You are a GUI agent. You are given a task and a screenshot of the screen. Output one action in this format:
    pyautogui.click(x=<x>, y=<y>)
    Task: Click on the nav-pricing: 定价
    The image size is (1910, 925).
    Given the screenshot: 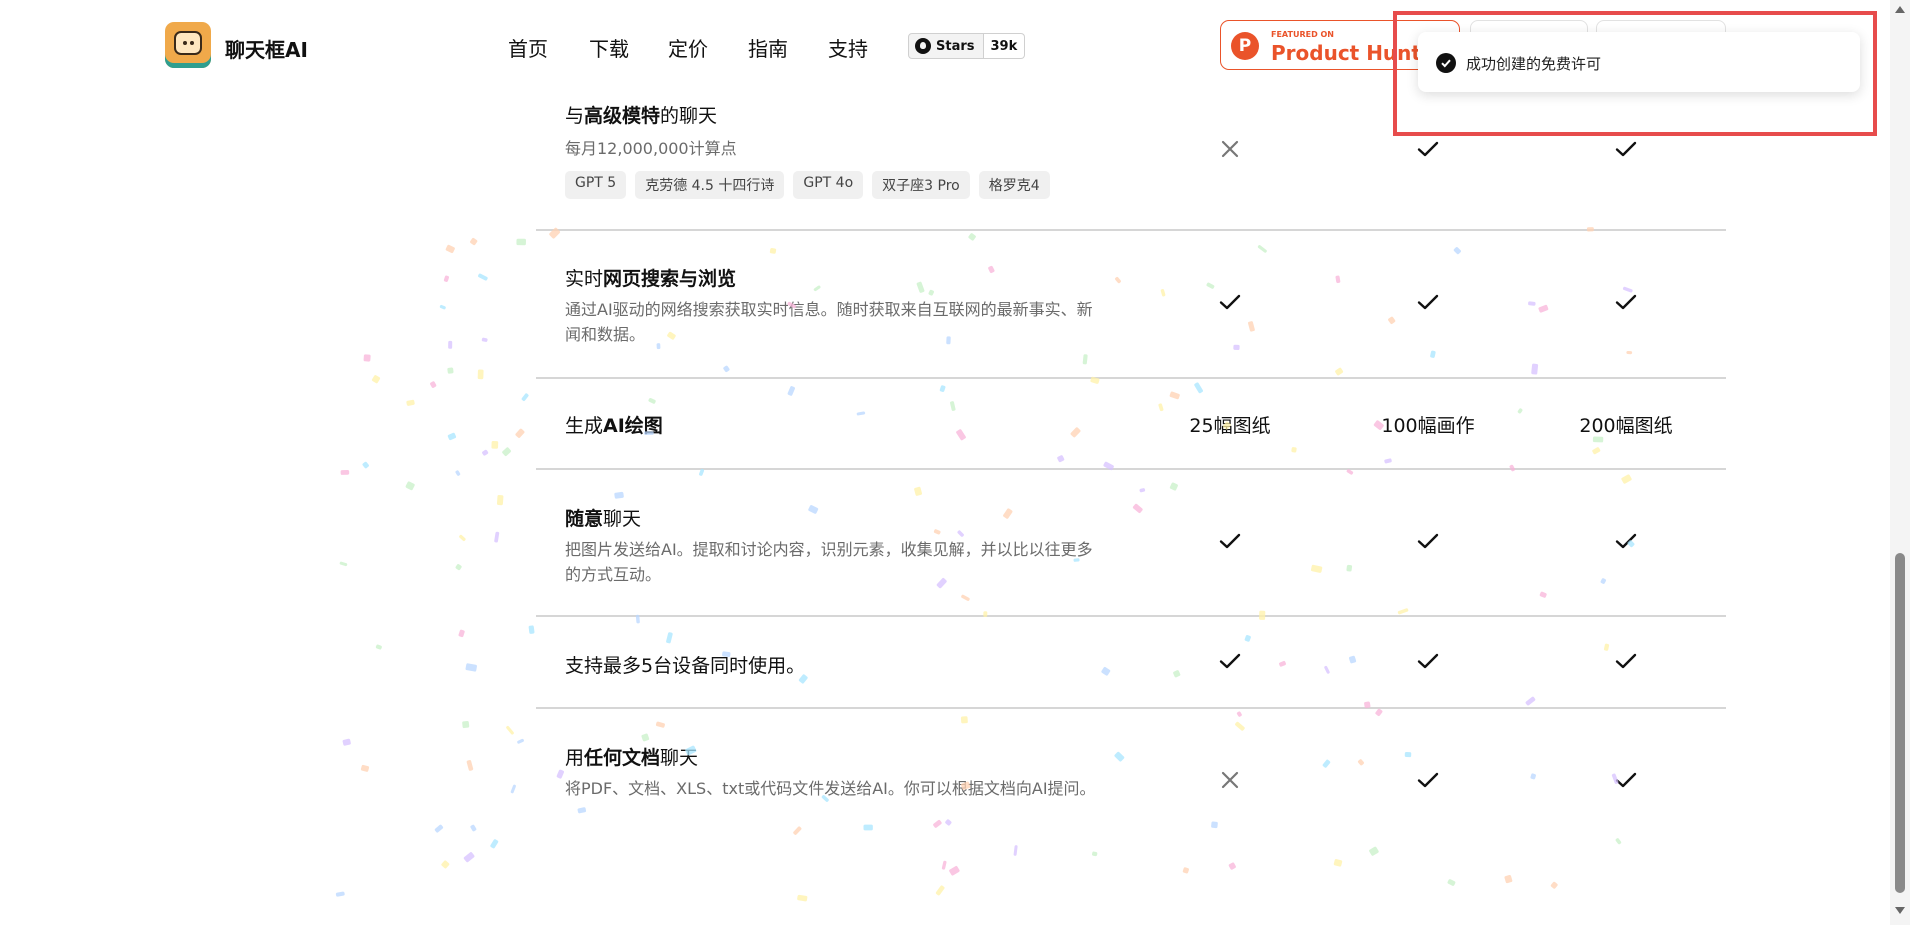 What is the action you would take?
    pyautogui.click(x=688, y=47)
    